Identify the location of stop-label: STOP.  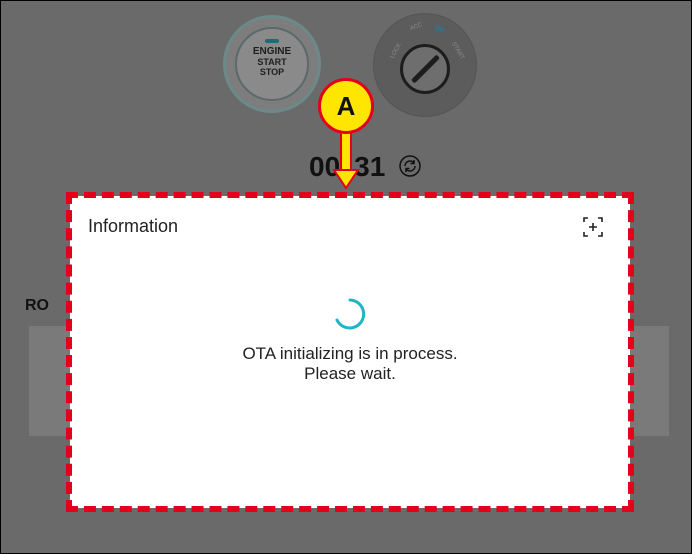
(272, 72).